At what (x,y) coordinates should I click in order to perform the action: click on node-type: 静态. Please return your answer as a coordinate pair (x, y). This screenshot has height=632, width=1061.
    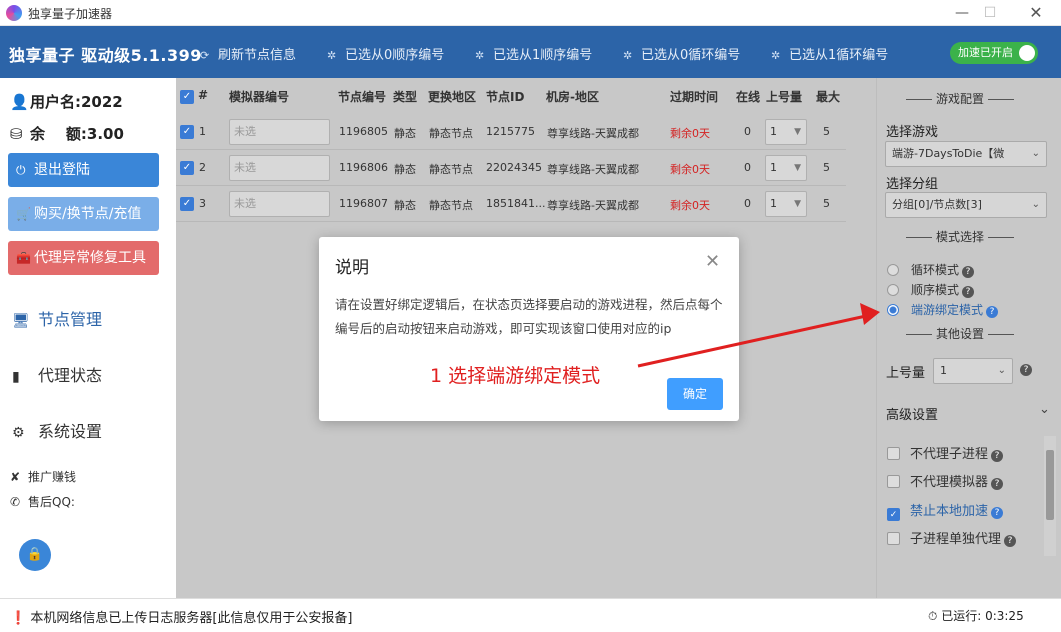
    Looking at the image, I should click on (405, 133).